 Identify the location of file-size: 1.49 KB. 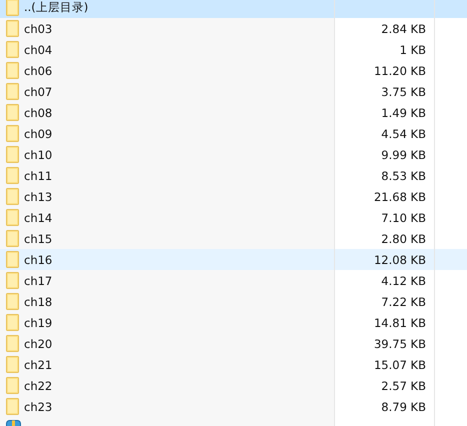
(403, 113).